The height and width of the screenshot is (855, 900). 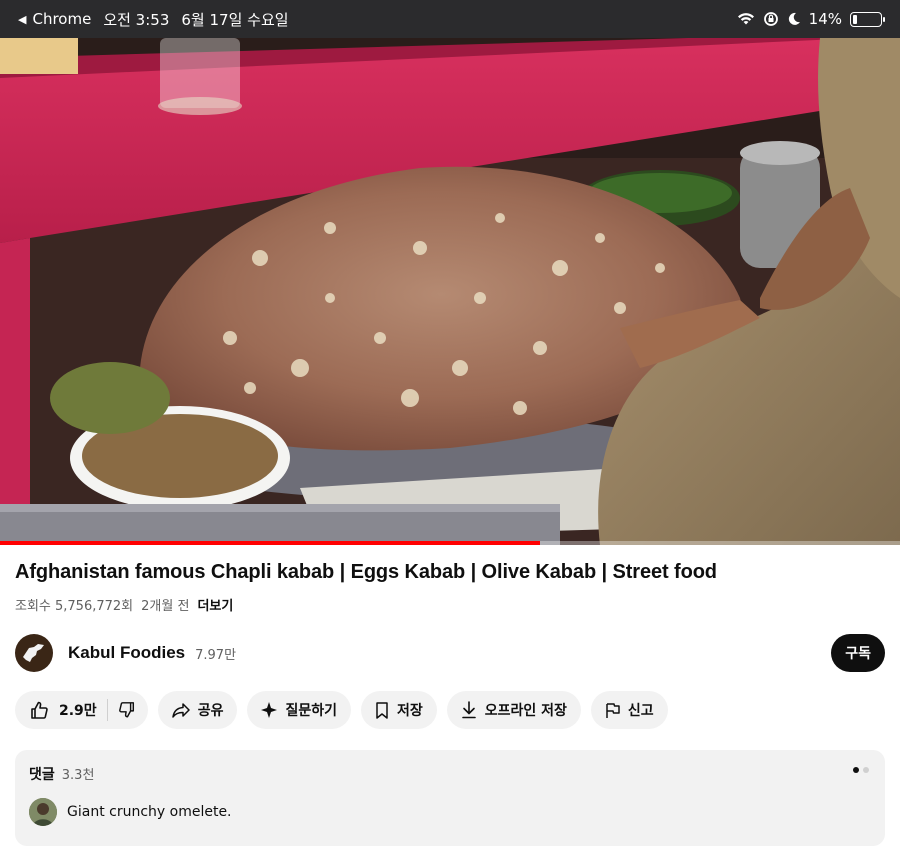 What do you see at coordinates (74, 606) in the screenshot?
I see `view-count: 조회수 5,756,772회` at bounding box center [74, 606].